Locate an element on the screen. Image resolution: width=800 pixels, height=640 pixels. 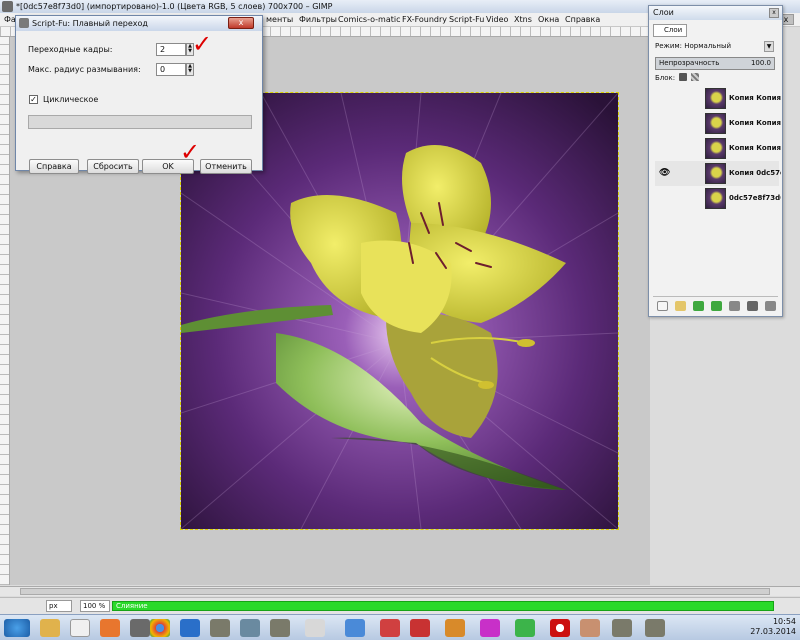
start-button-icon is located at coordinates (17, 628).